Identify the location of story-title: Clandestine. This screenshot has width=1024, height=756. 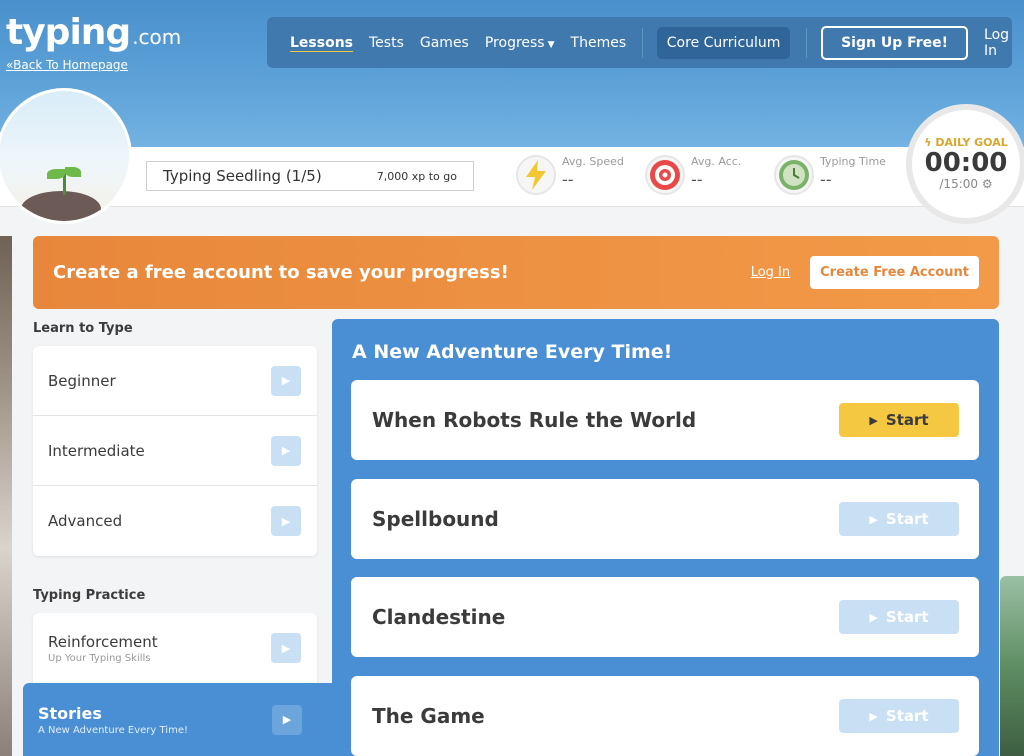
(439, 617).